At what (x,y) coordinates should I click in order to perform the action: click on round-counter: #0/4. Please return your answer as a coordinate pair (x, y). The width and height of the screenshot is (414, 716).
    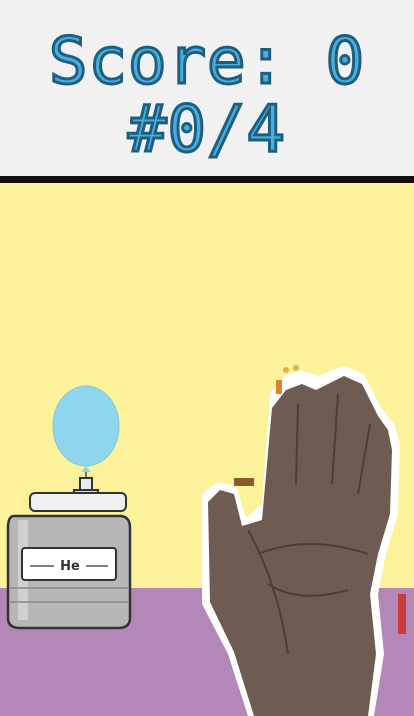
    Looking at the image, I should click on (206, 130).